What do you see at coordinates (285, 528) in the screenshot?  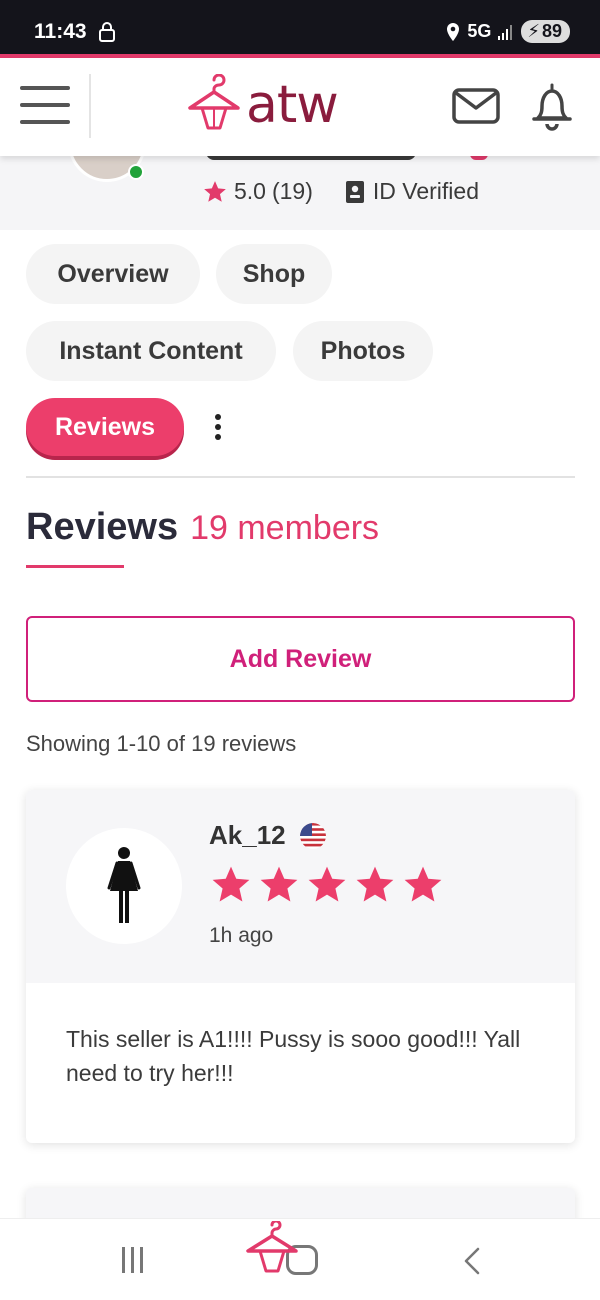 I see `reviews-member-count: 19 members` at bounding box center [285, 528].